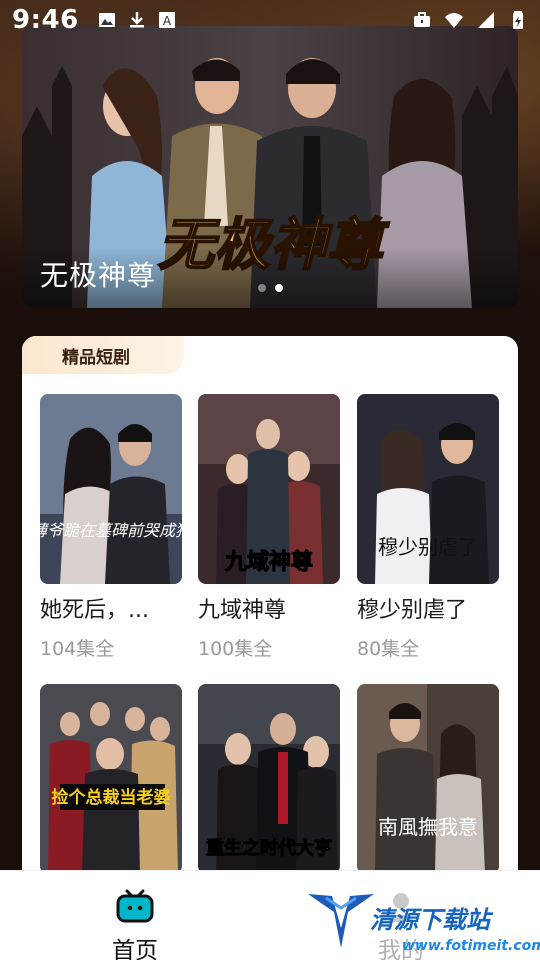  I want to click on drama-item: 穆少别虐了 穆少别虐了 80集全, so click(428, 527).